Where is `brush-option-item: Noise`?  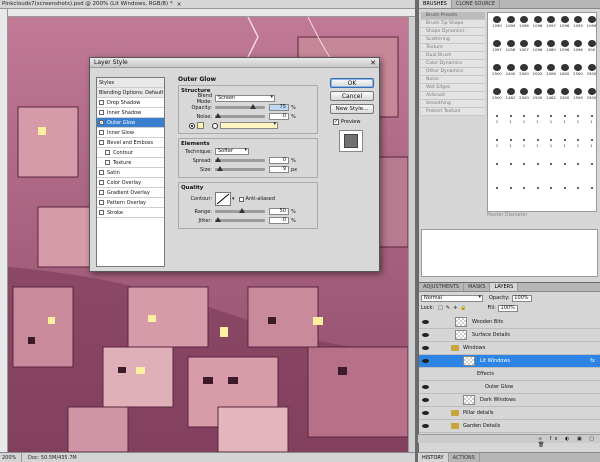
brush-option-item: Noise is located at coordinates (453, 80).